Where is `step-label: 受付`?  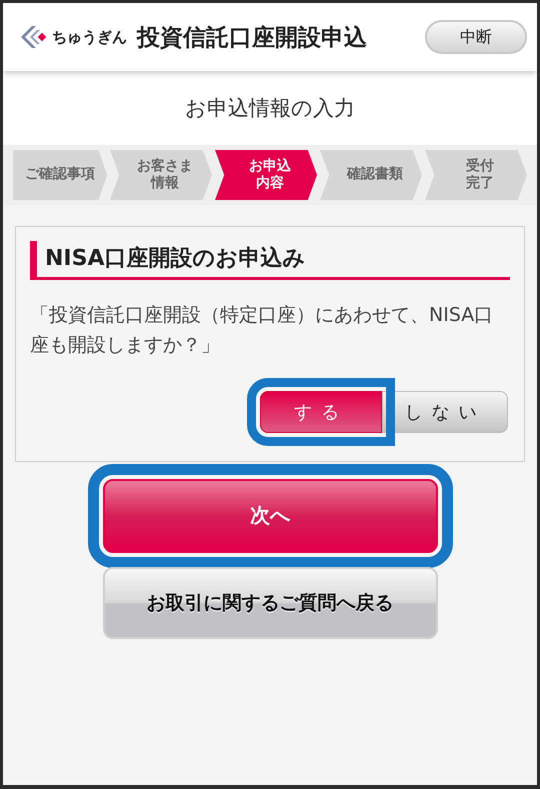
step-label: 受付 is located at coordinates (480, 166).